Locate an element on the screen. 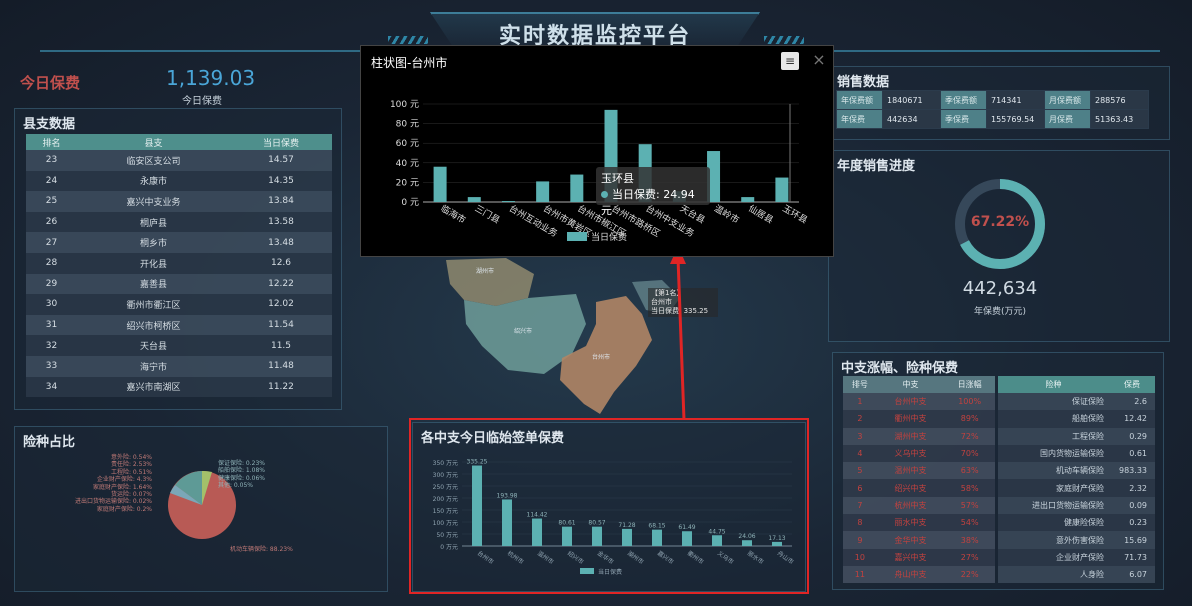  table-row: 人身险 6.07 is located at coordinates (1076, 574).